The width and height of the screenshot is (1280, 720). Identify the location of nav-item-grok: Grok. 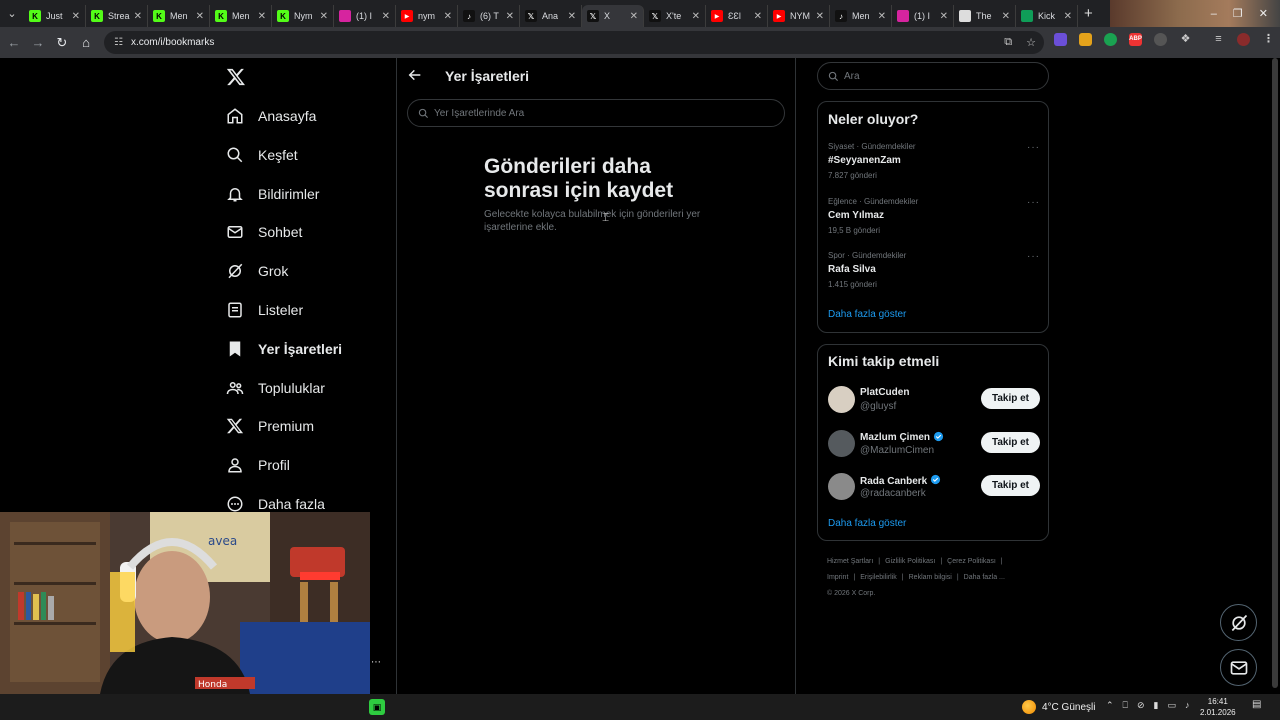
(256, 271).